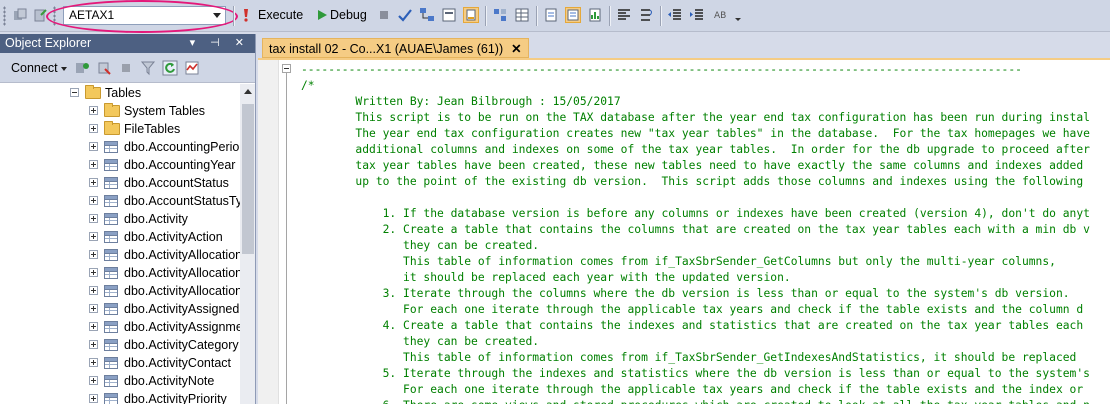 This screenshot has width=1110, height=404. Describe the element at coordinates (405, 15) in the screenshot. I see `parse-check-icon` at that location.